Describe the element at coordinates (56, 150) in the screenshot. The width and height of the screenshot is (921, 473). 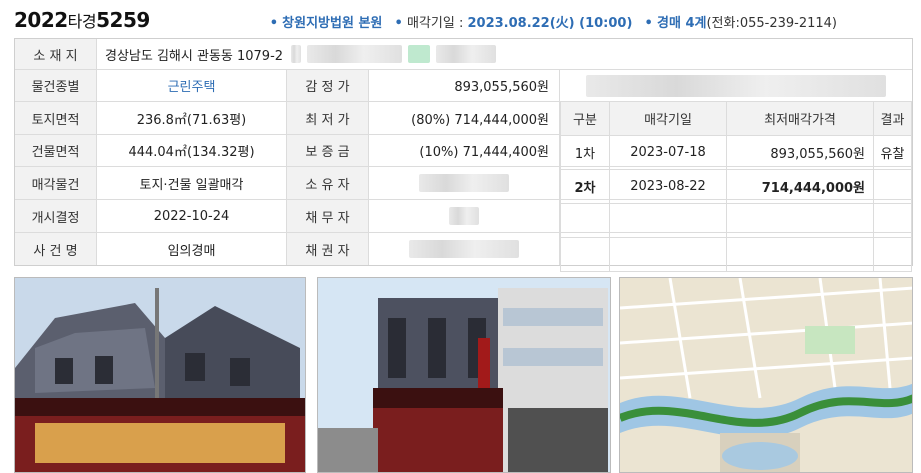
I see `building-label: 건물면적` at that location.